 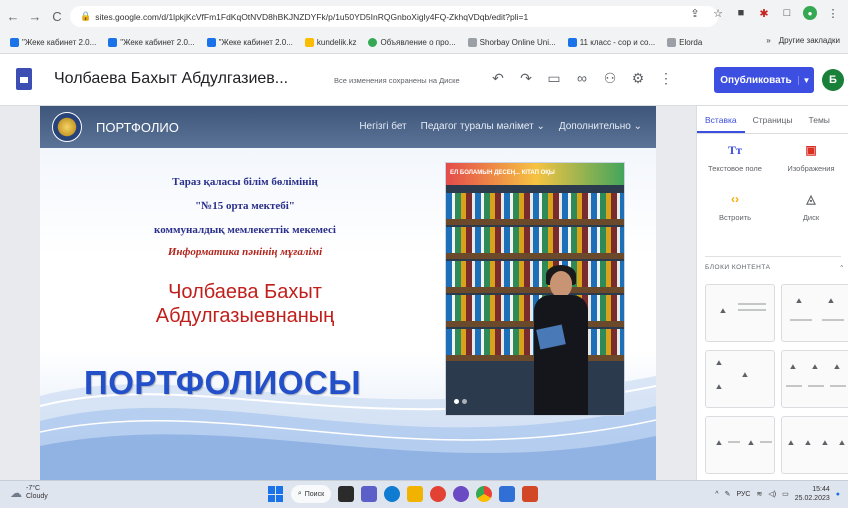 I want to click on panel-divider, so click(x=773, y=256).